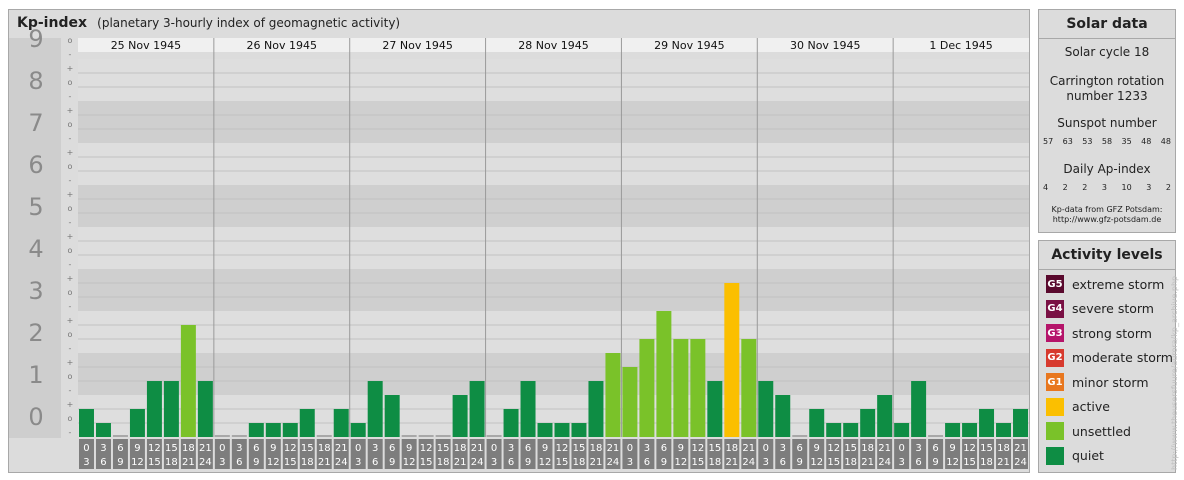 The height and width of the screenshot is (480, 1184). Describe the element at coordinates (1055, 357) in the screenshot. I see `legend-badge: G2` at that location.